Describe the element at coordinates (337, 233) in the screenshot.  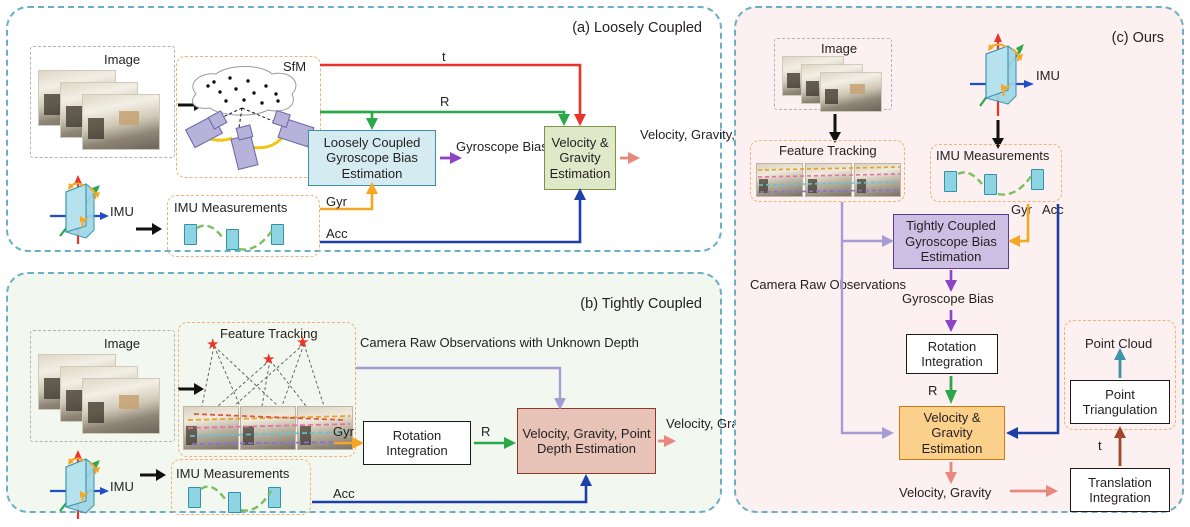
I see `edge-acc-label-a: Acc` at that location.